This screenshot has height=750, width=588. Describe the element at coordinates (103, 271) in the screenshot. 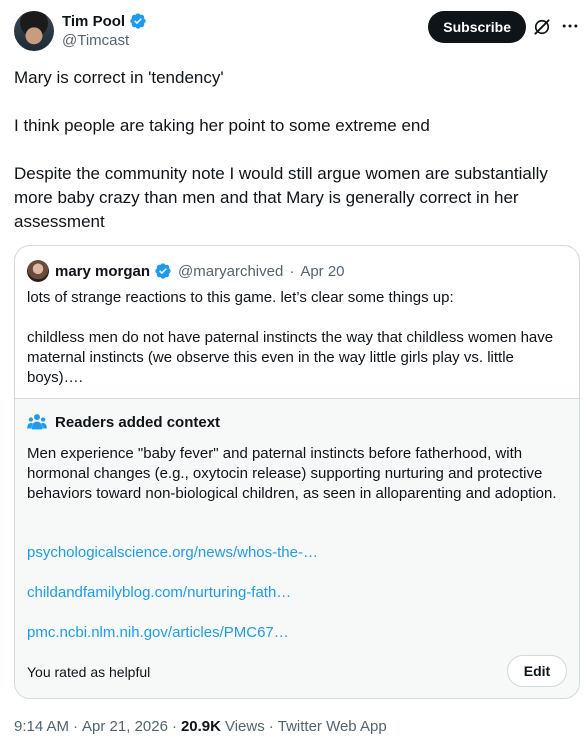

I see `quoted-author-name: mary morgan` at that location.